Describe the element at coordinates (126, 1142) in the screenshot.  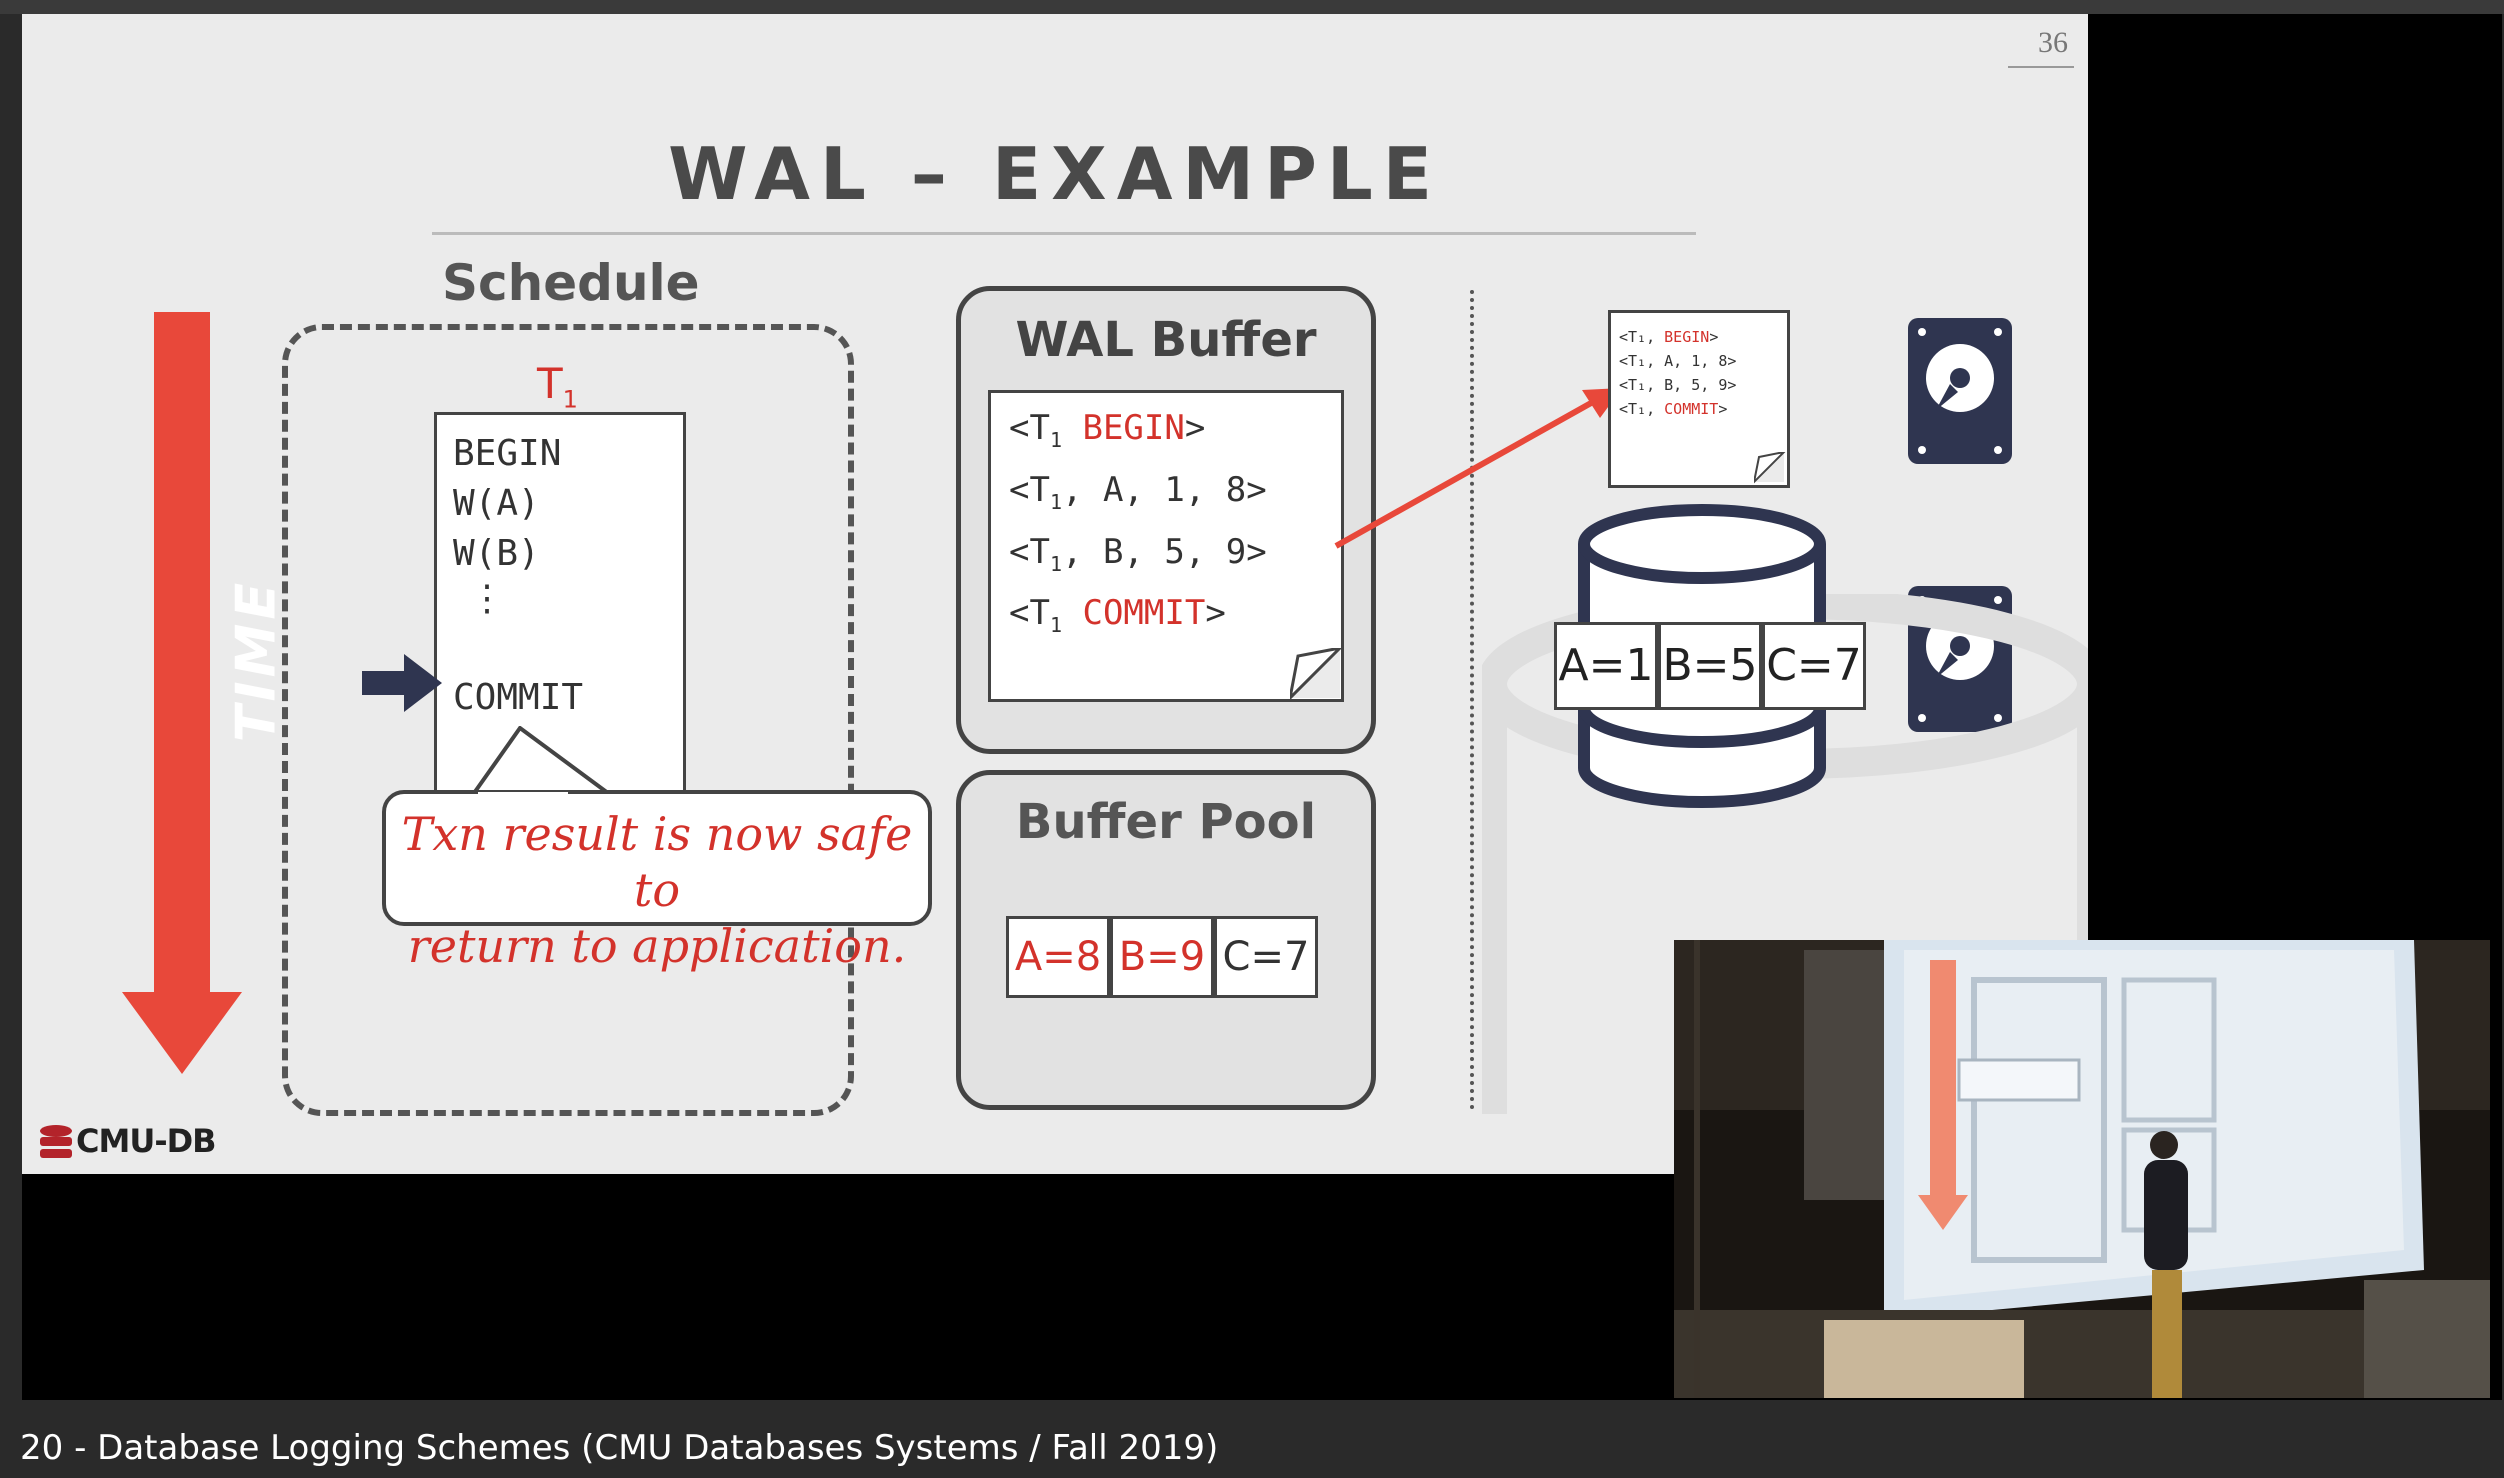
I see `cmu-db-logo: CMU-DB` at that location.